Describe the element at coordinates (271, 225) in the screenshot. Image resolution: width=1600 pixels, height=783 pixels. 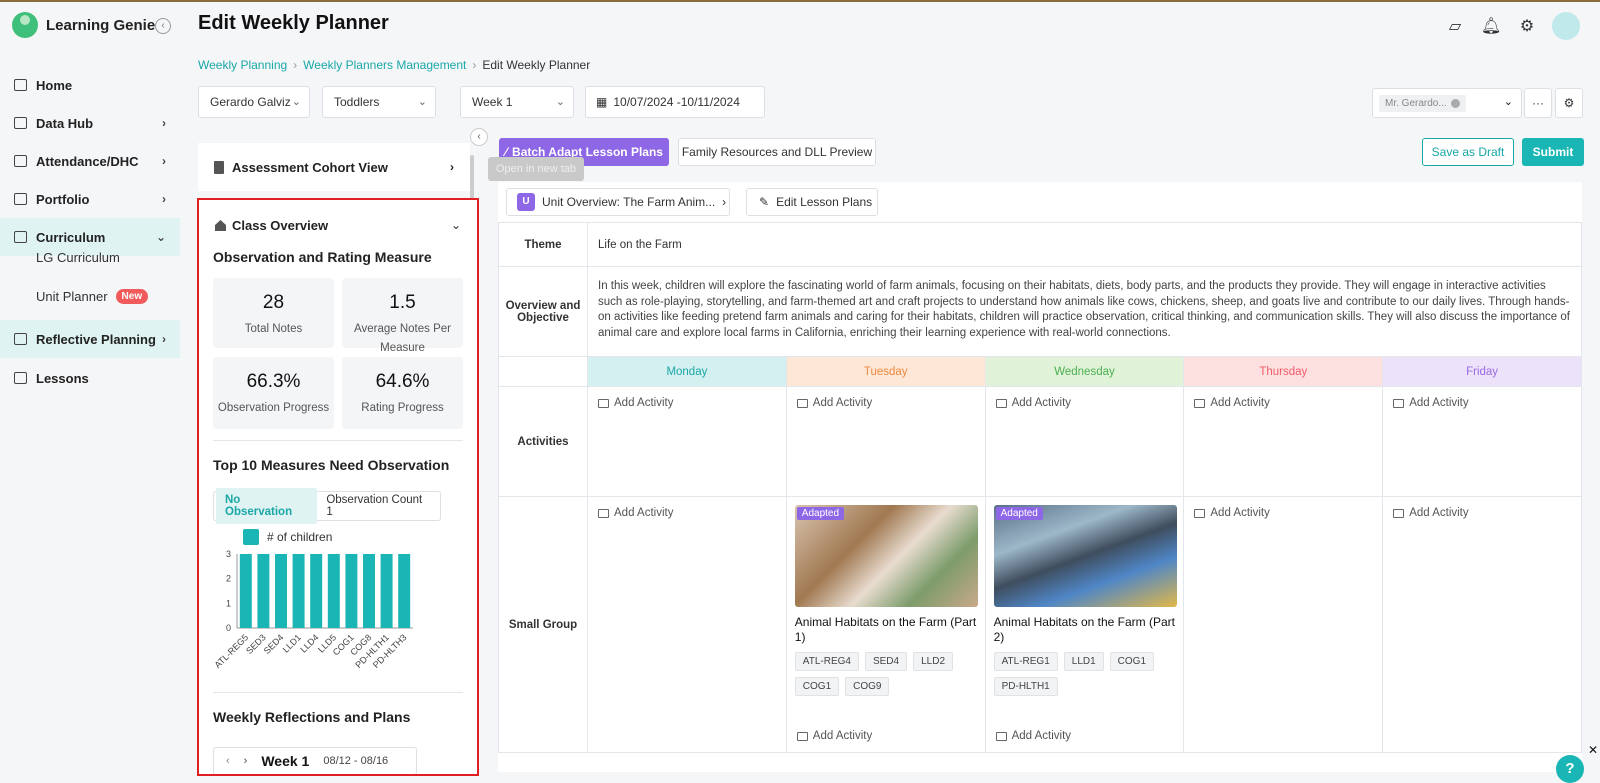
I see `class-overview-header: Class Overview` at that location.